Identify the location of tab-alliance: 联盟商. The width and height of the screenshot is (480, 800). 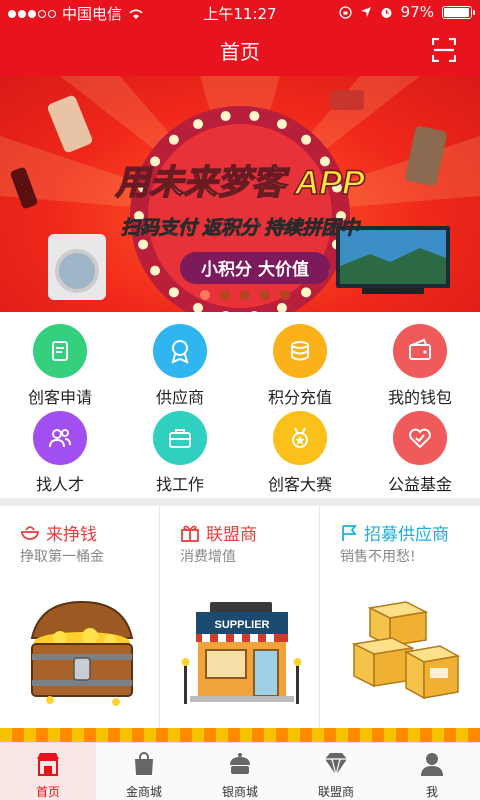
(336, 771).